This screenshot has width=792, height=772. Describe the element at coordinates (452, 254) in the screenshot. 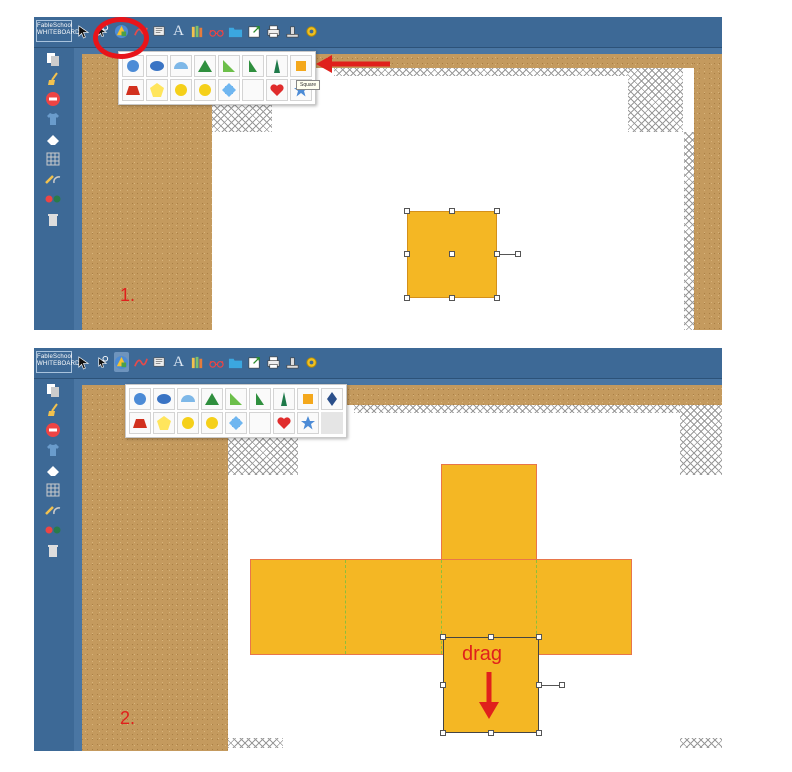

I see `center-handle` at that location.